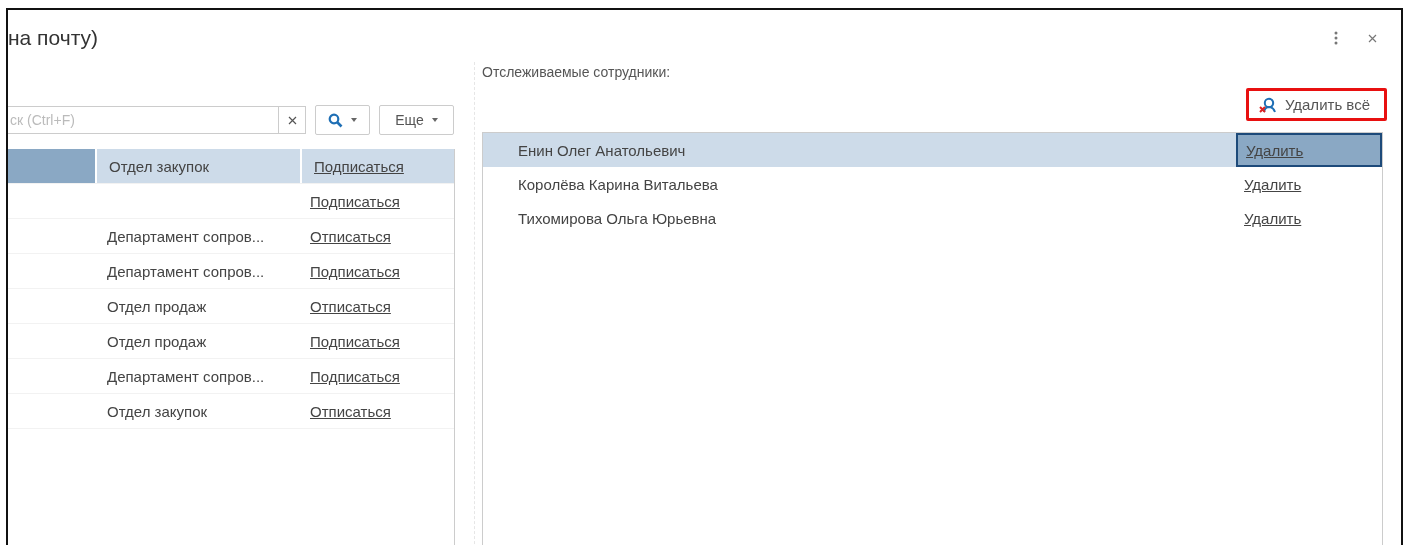  What do you see at coordinates (618, 184) in the screenshot?
I see `employee-name: Королёва Карина Витальева` at bounding box center [618, 184].